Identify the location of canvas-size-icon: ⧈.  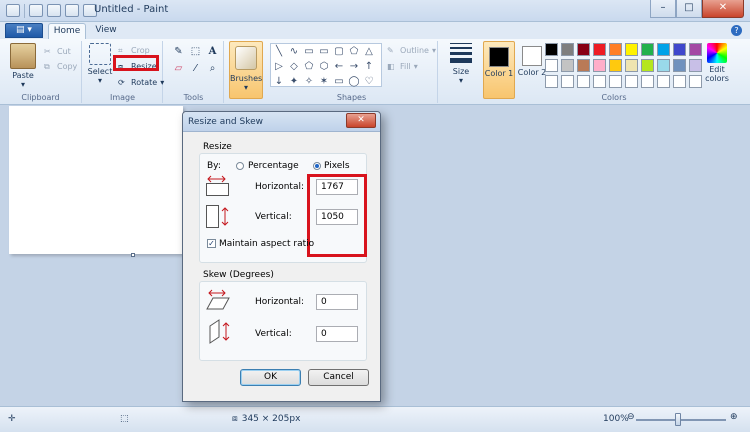
(235, 419).